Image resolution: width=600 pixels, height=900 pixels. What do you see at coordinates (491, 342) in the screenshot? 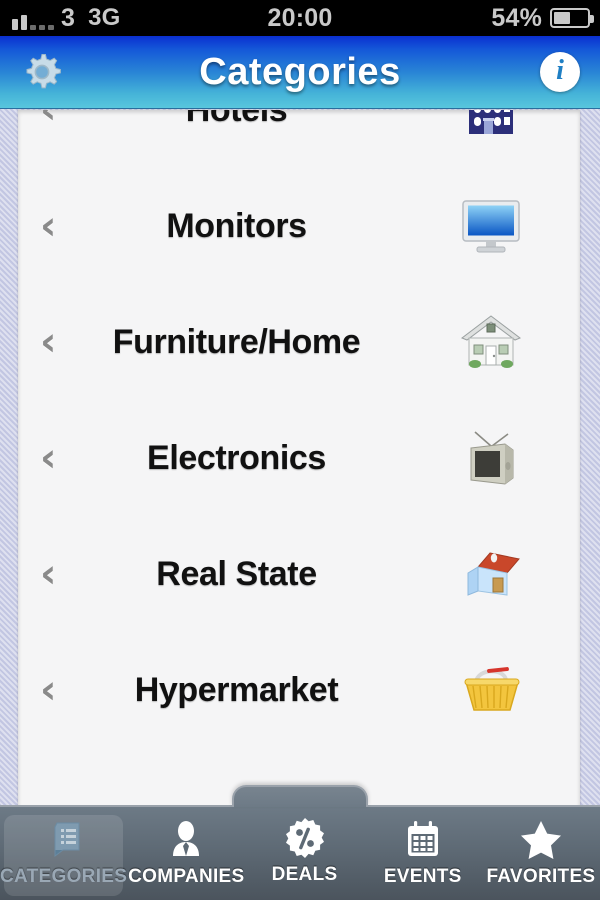
I see `house-icon` at bounding box center [491, 342].